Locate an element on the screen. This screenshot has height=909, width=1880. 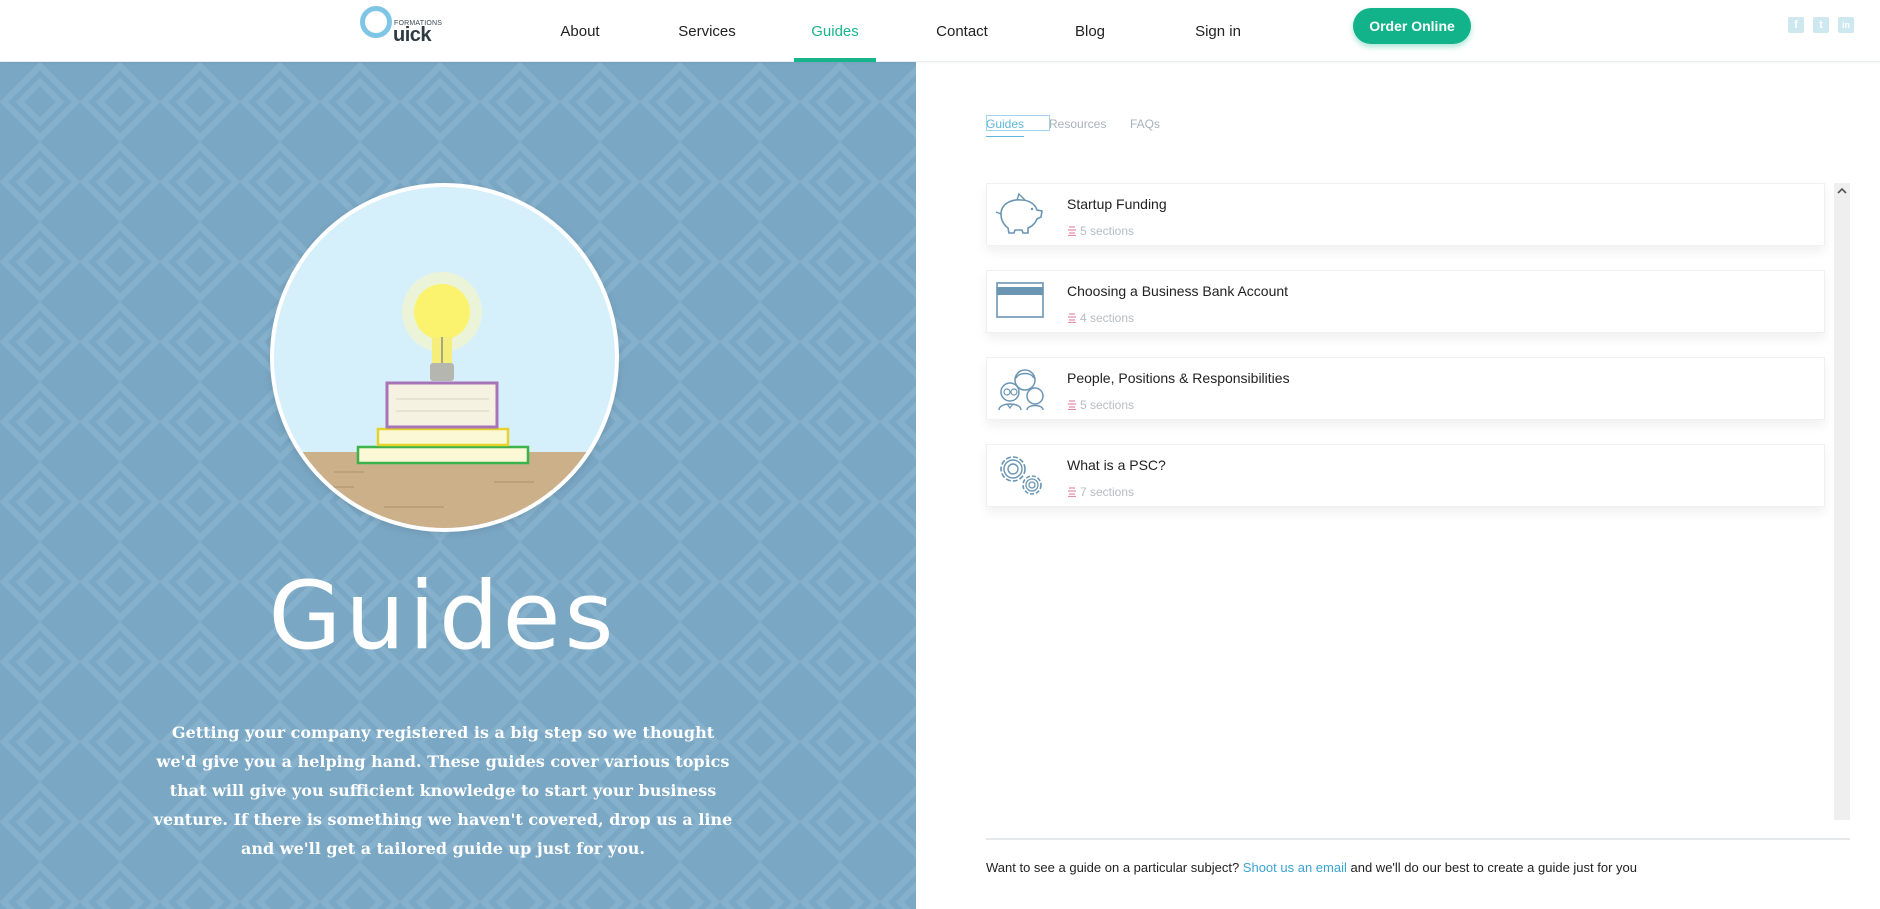
order-online-button: Order Online is located at coordinates (1412, 26).